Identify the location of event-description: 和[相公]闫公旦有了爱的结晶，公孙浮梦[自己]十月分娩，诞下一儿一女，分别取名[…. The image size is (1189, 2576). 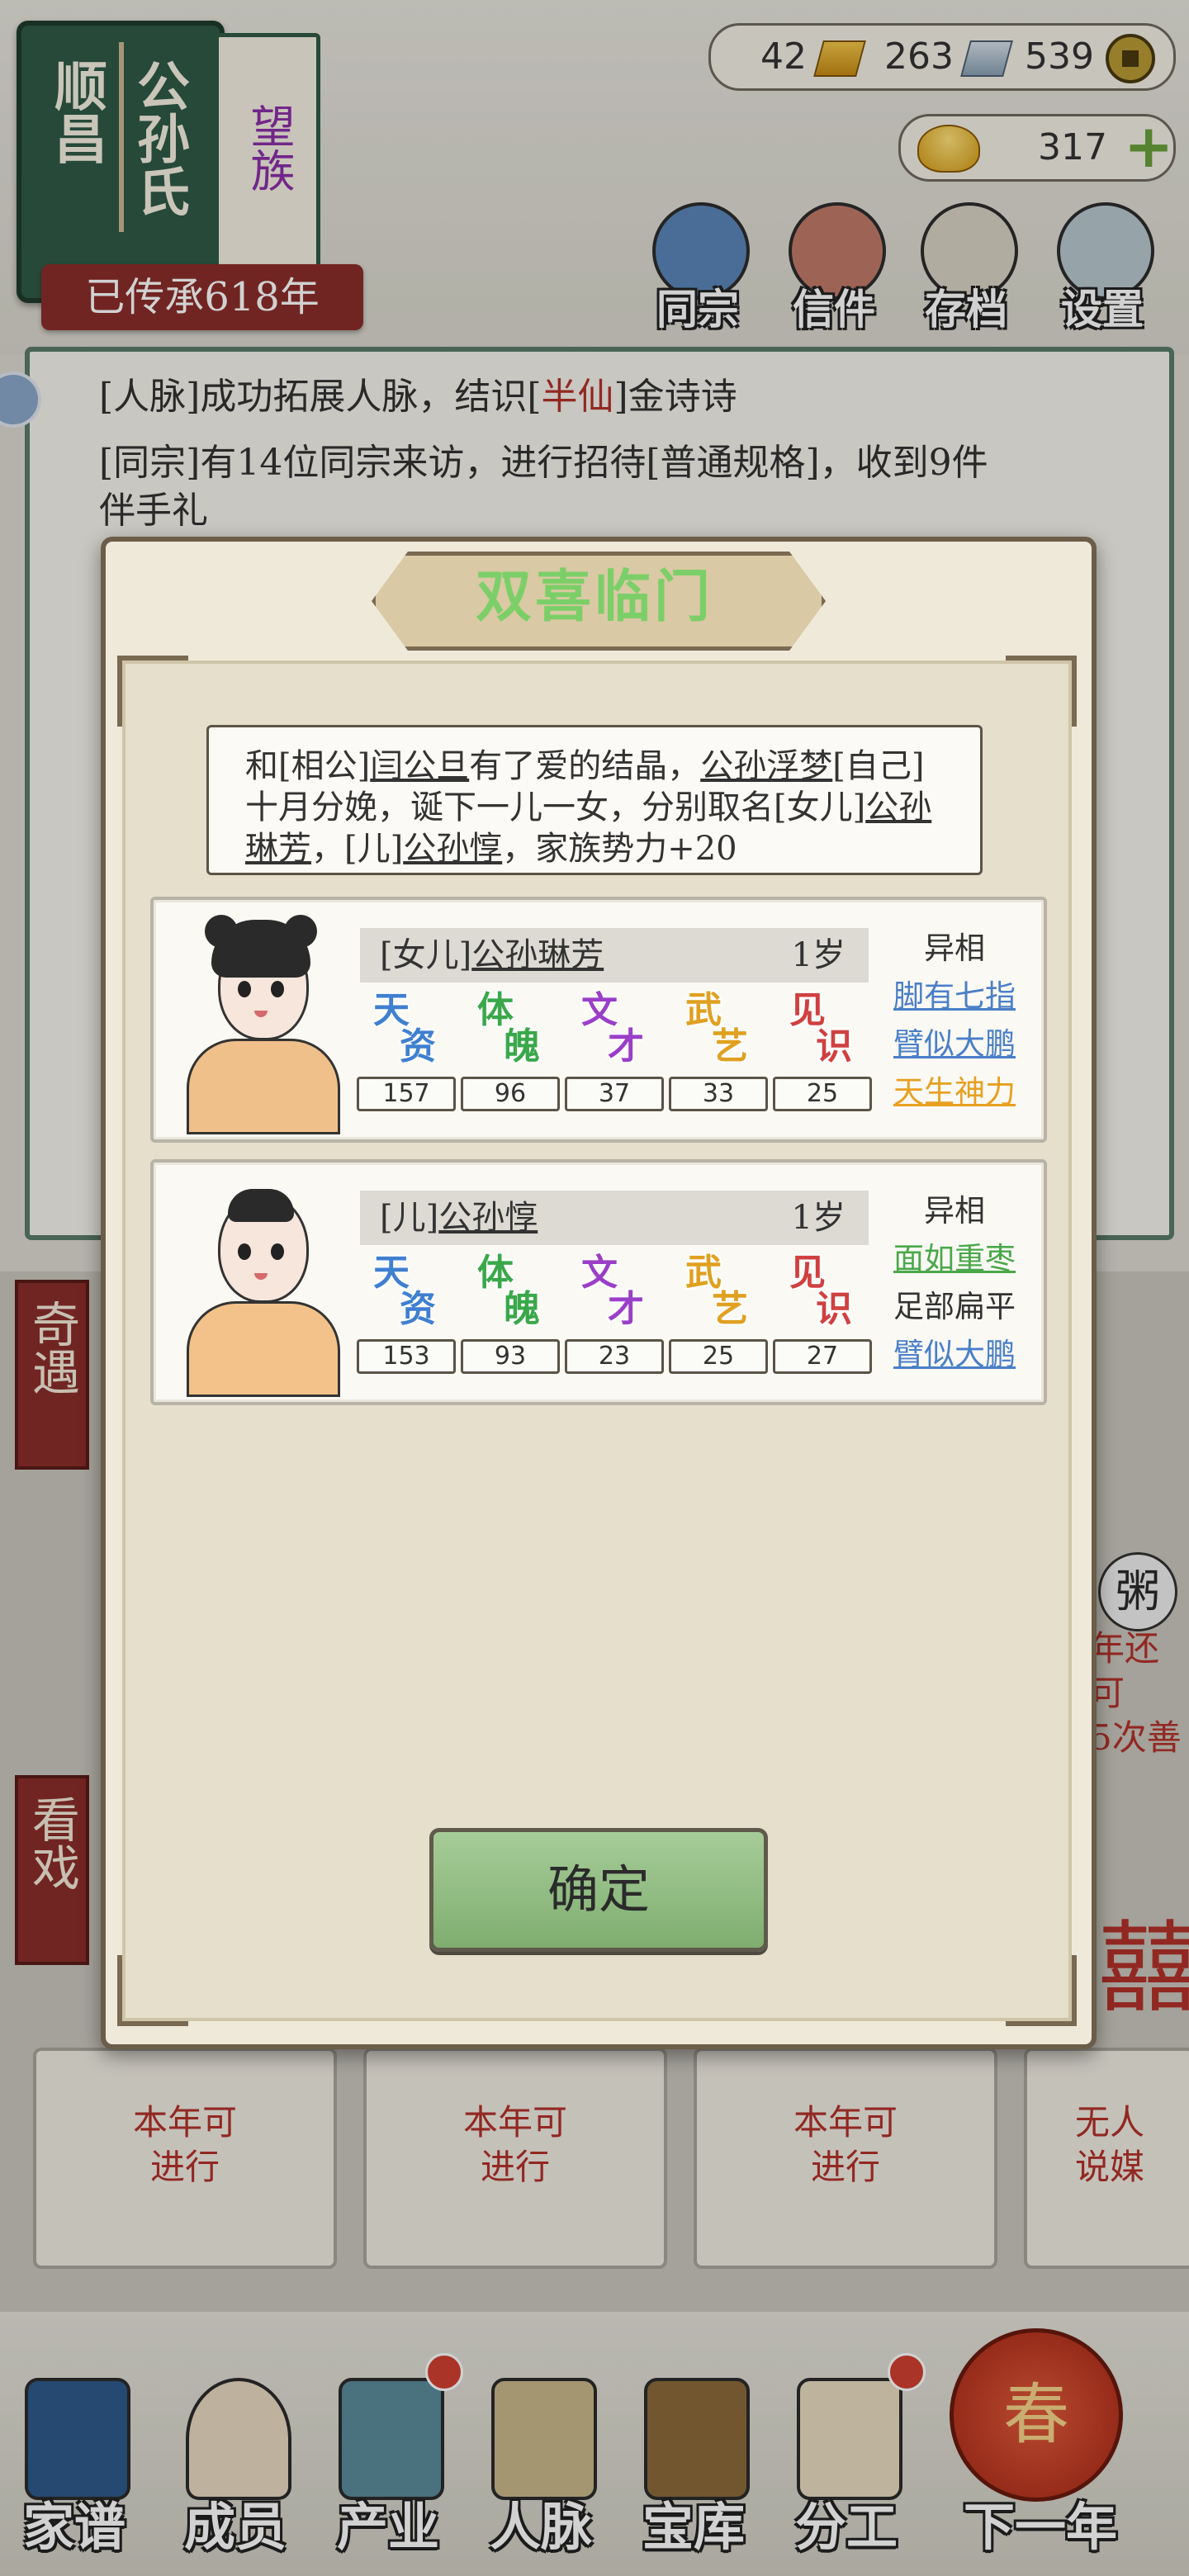
(594, 800).